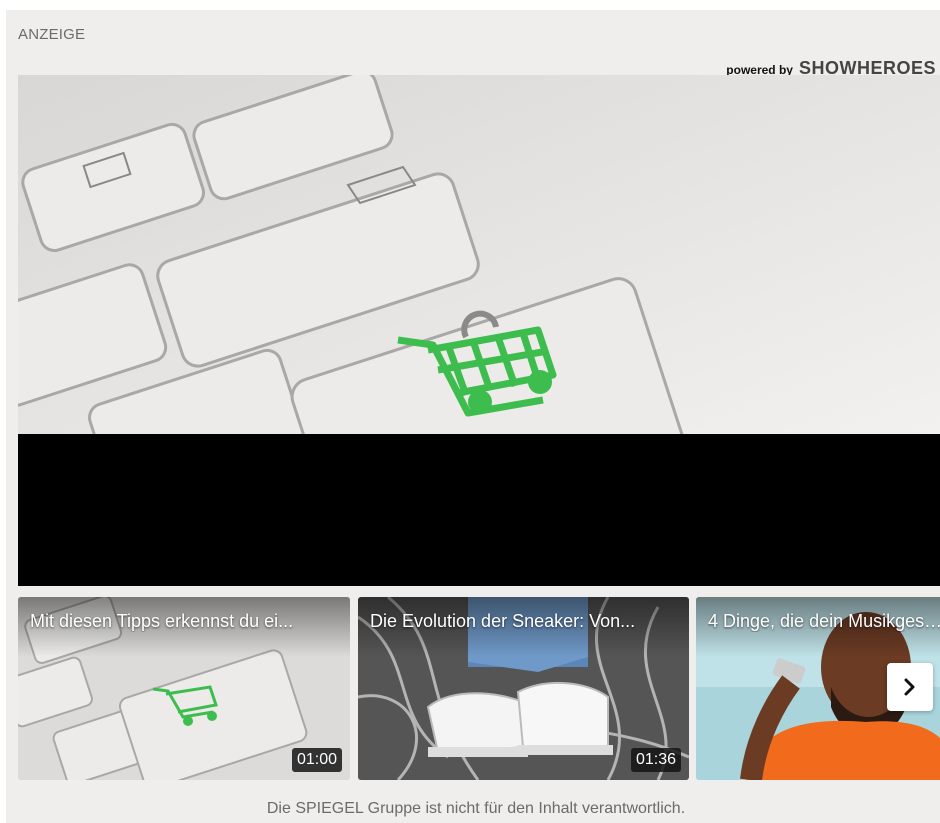 This screenshot has width=940, height=823. Describe the element at coordinates (184, 688) in the screenshot. I see `playlist-item: Mit diesen Tipps erkennst du ei... 01:00` at that location.